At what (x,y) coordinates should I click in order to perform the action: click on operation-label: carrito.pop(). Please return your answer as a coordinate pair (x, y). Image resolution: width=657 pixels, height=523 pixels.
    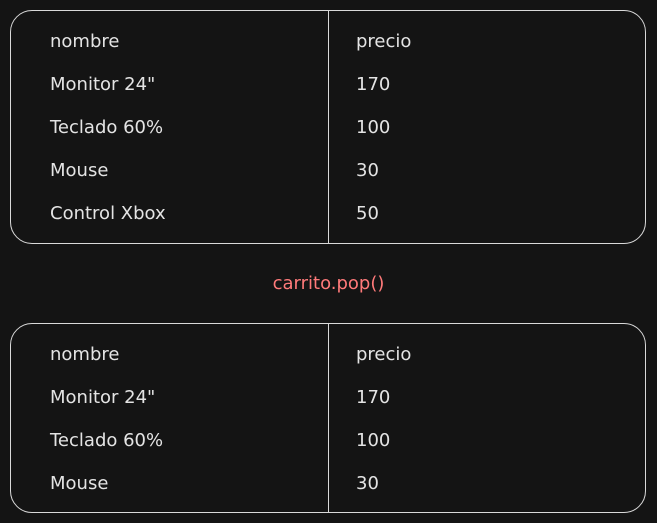
    Looking at the image, I should click on (328, 283).